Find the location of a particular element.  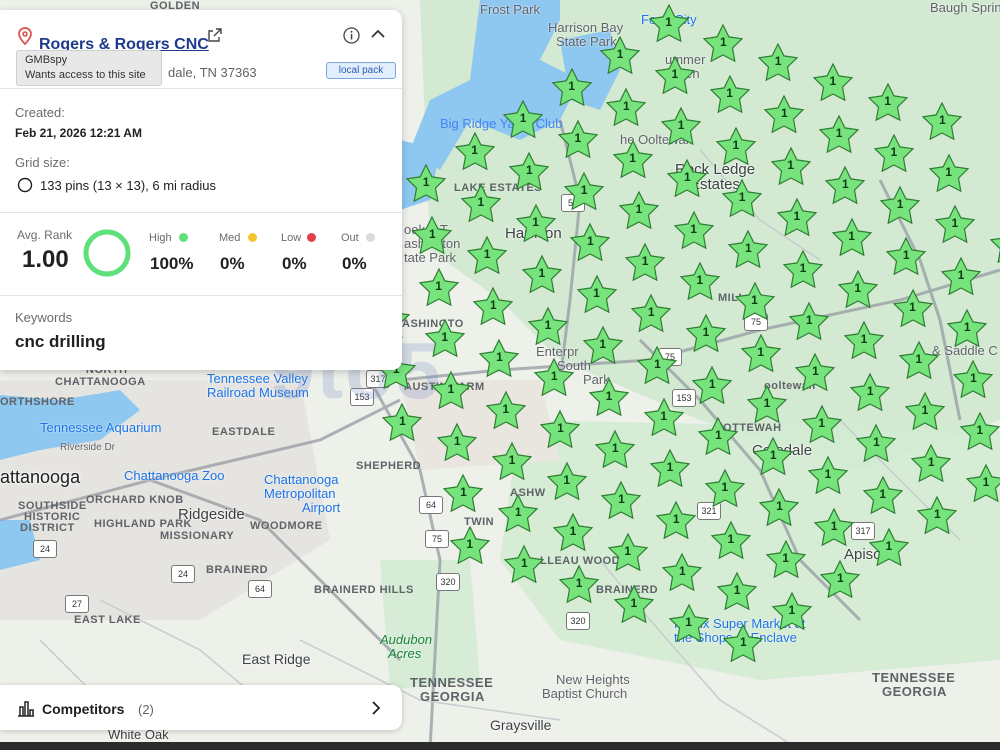

external-link-icon is located at coordinates (215, 35).